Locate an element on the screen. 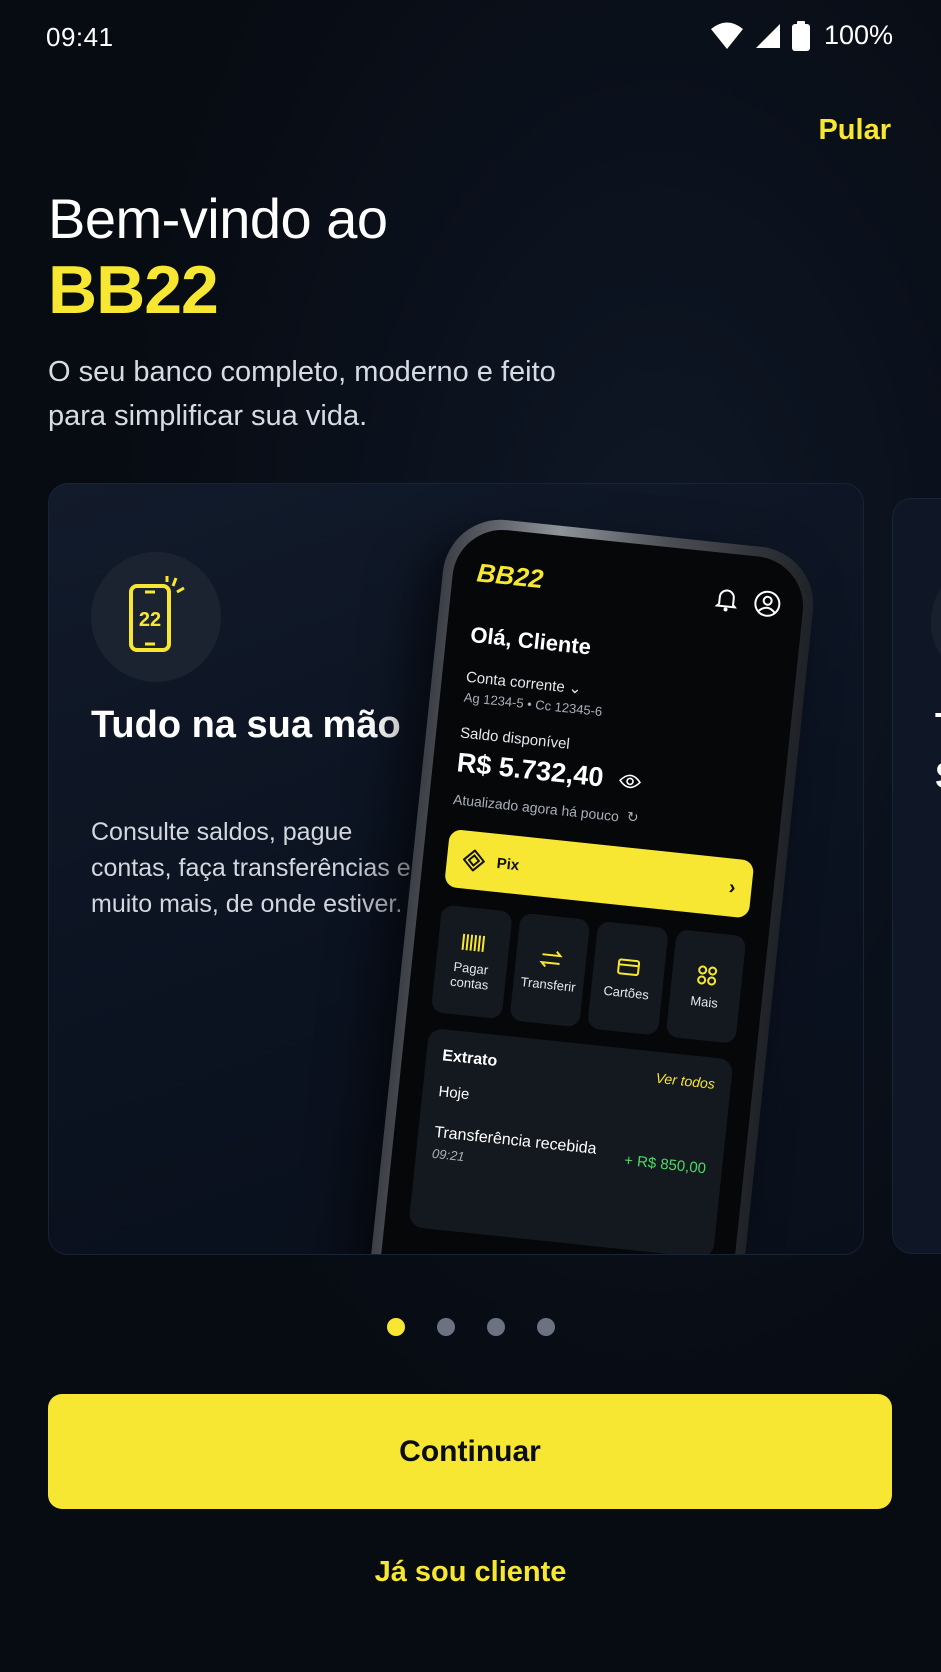 This screenshot has width=941, height=1672. chevron-right-icon: › is located at coordinates (732, 887).